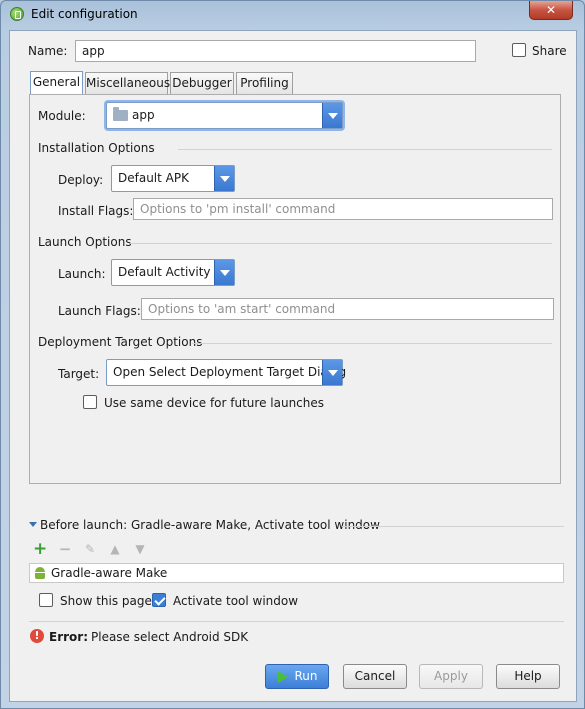  What do you see at coordinates (96, 211) in the screenshot?
I see `install-flags-label: Install Flags:` at bounding box center [96, 211].